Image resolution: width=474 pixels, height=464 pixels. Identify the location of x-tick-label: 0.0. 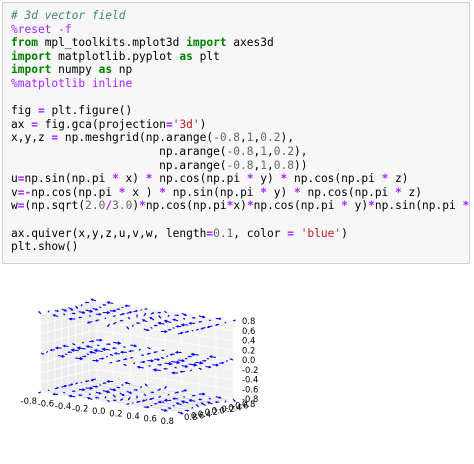
(98, 411).